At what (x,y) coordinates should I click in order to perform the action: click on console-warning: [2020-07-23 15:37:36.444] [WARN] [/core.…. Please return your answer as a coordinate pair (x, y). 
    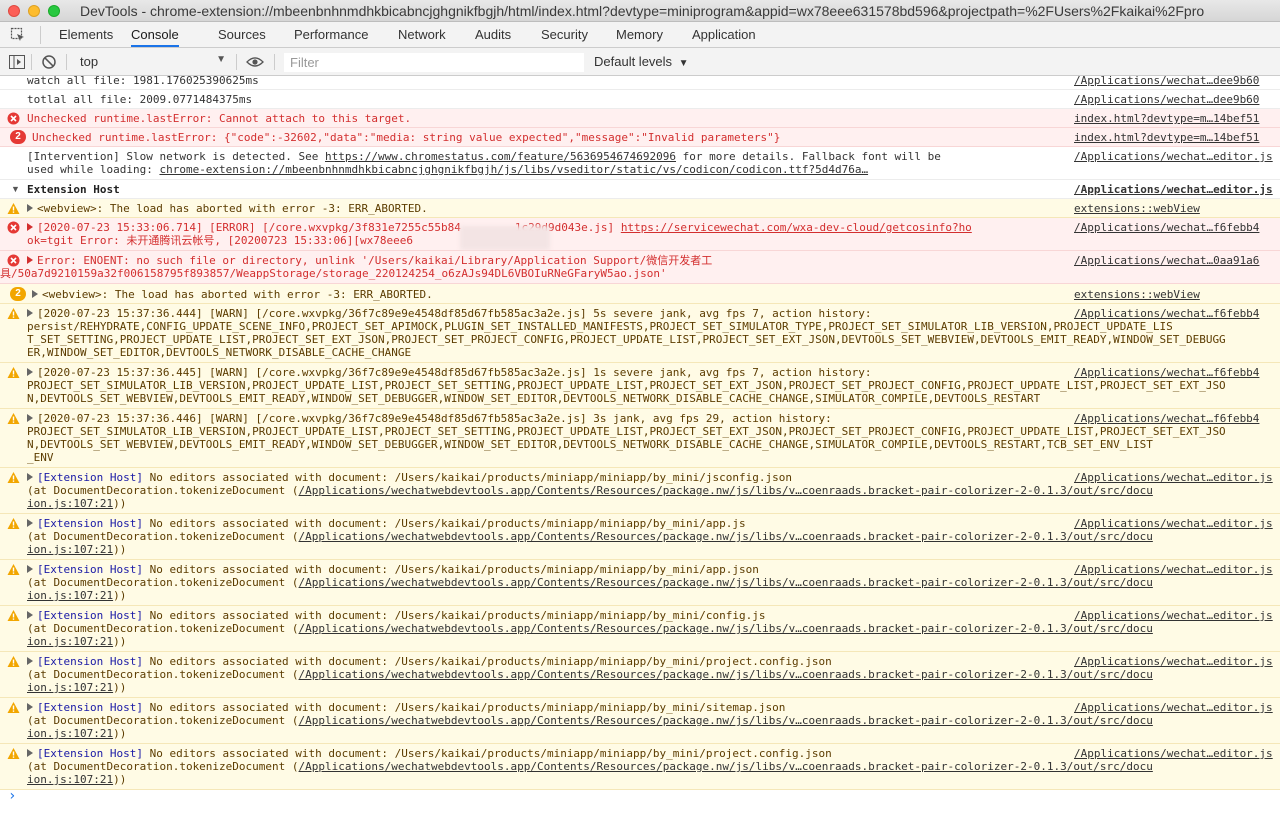
    Looking at the image, I should click on (640, 333).